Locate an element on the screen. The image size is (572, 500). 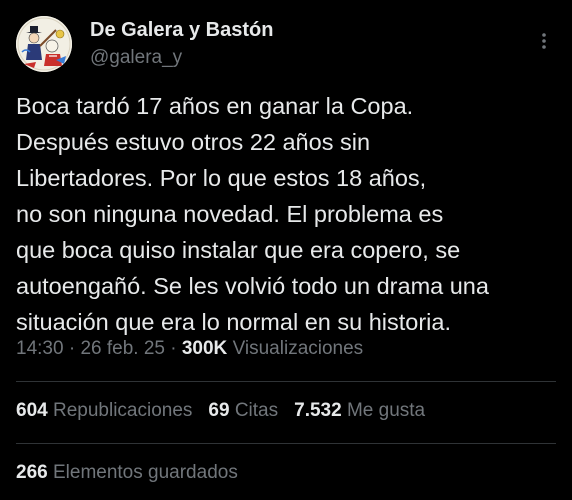
tweet-text-line: no son ninguna novedad. El problema es is located at coordinates (230, 214).